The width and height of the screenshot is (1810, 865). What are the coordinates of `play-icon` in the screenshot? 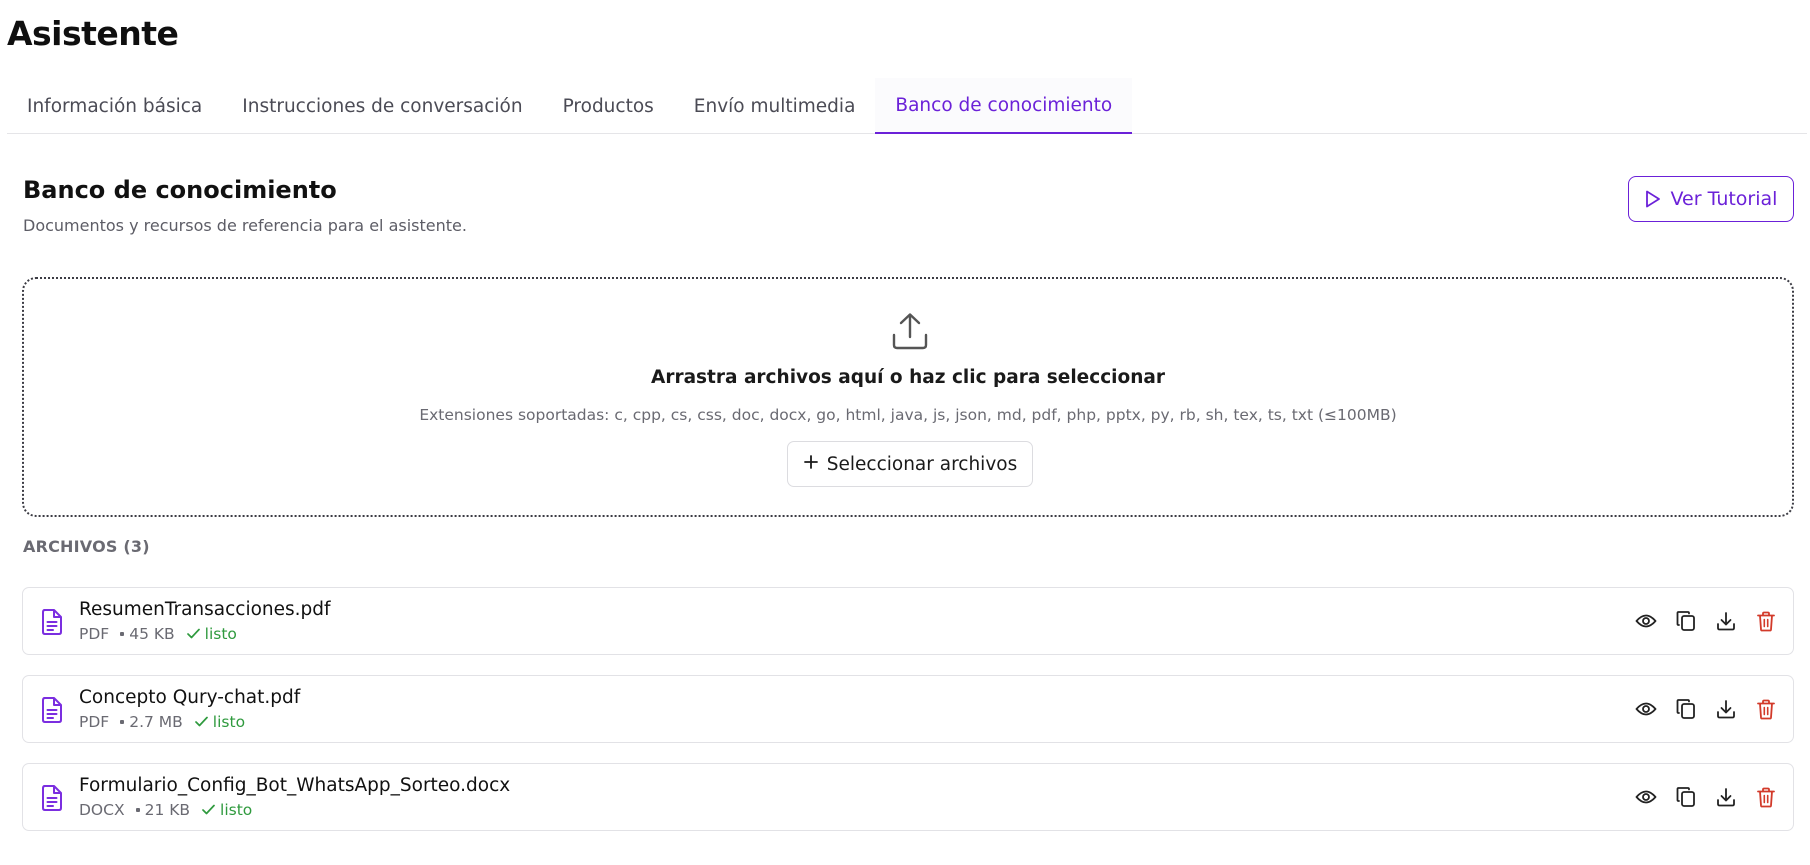 It's located at (1653, 199).